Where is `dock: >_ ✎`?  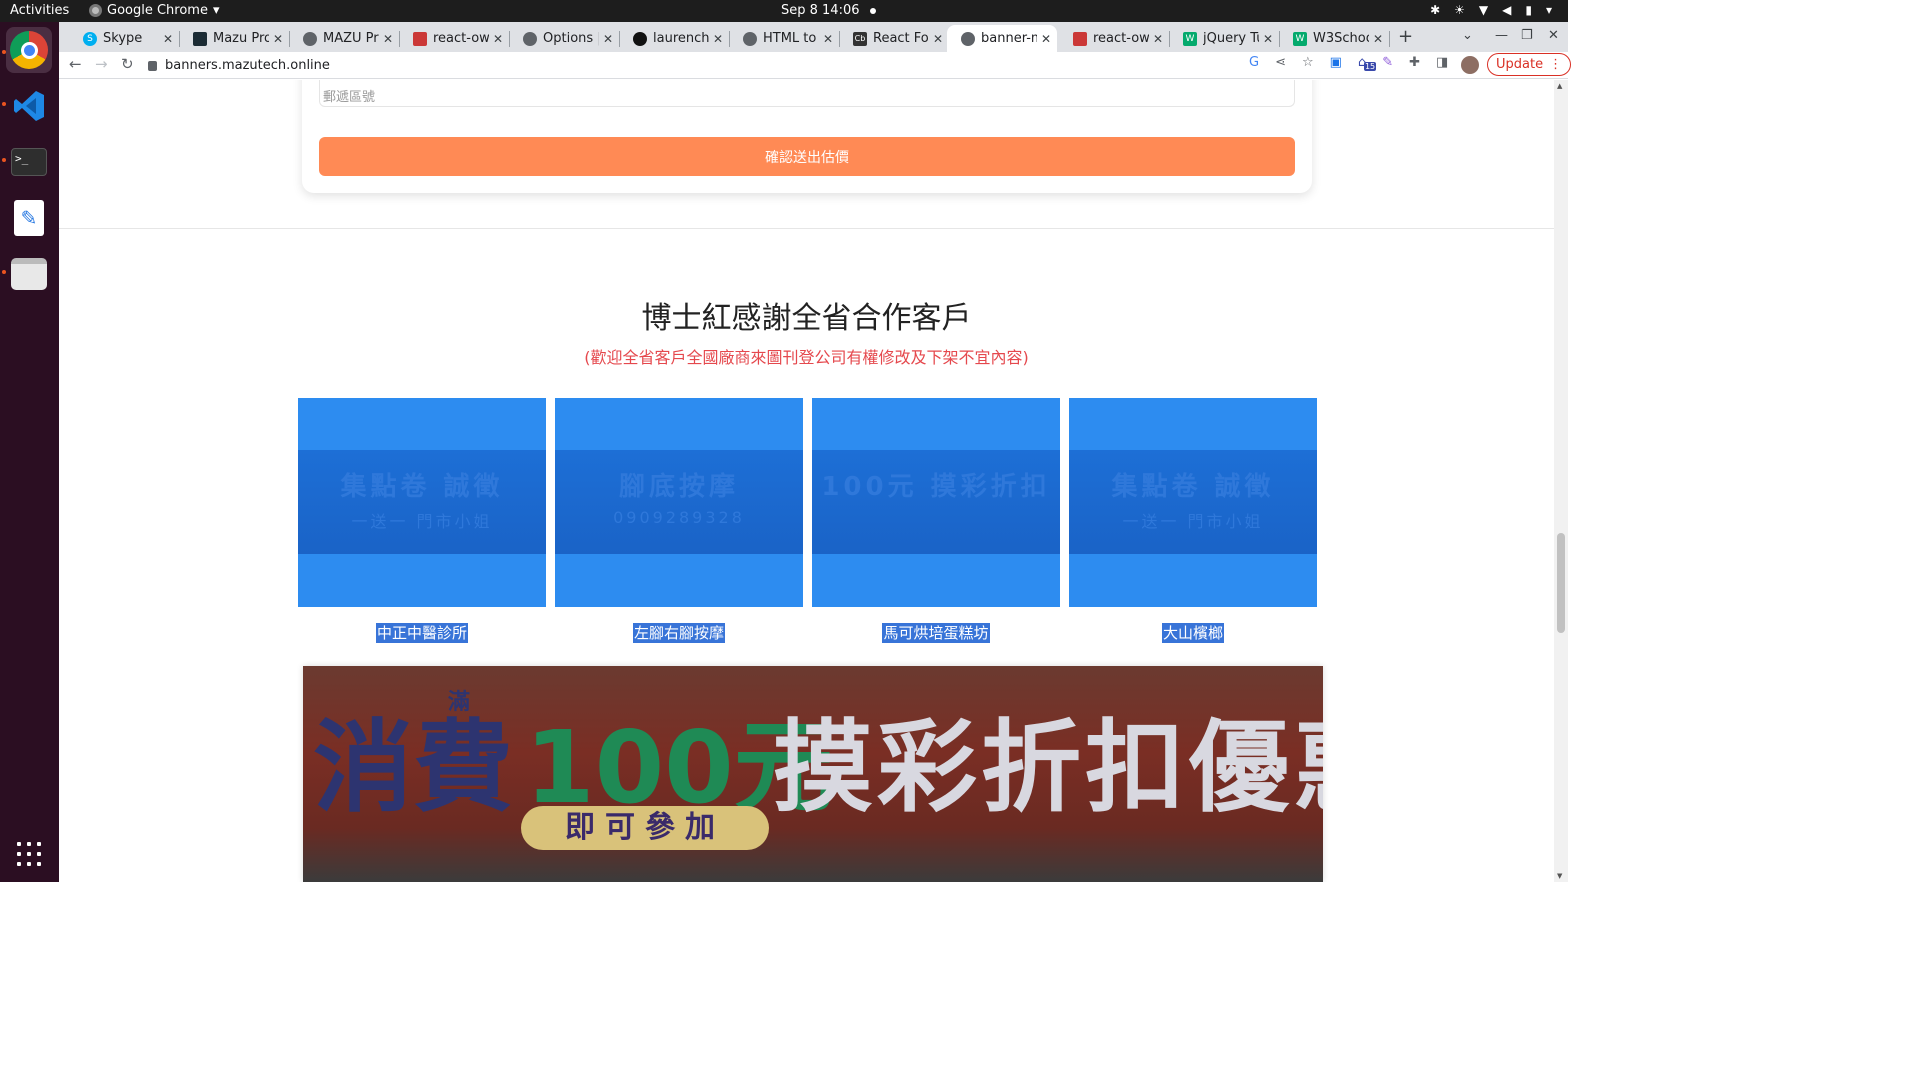
dock: >_ ✎ is located at coordinates (29, 452).